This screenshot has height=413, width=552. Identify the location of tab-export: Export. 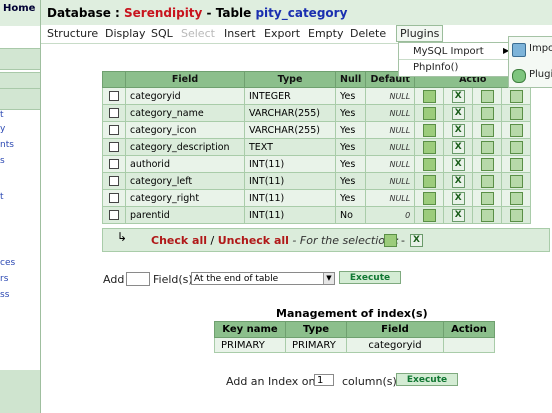
(282, 33).